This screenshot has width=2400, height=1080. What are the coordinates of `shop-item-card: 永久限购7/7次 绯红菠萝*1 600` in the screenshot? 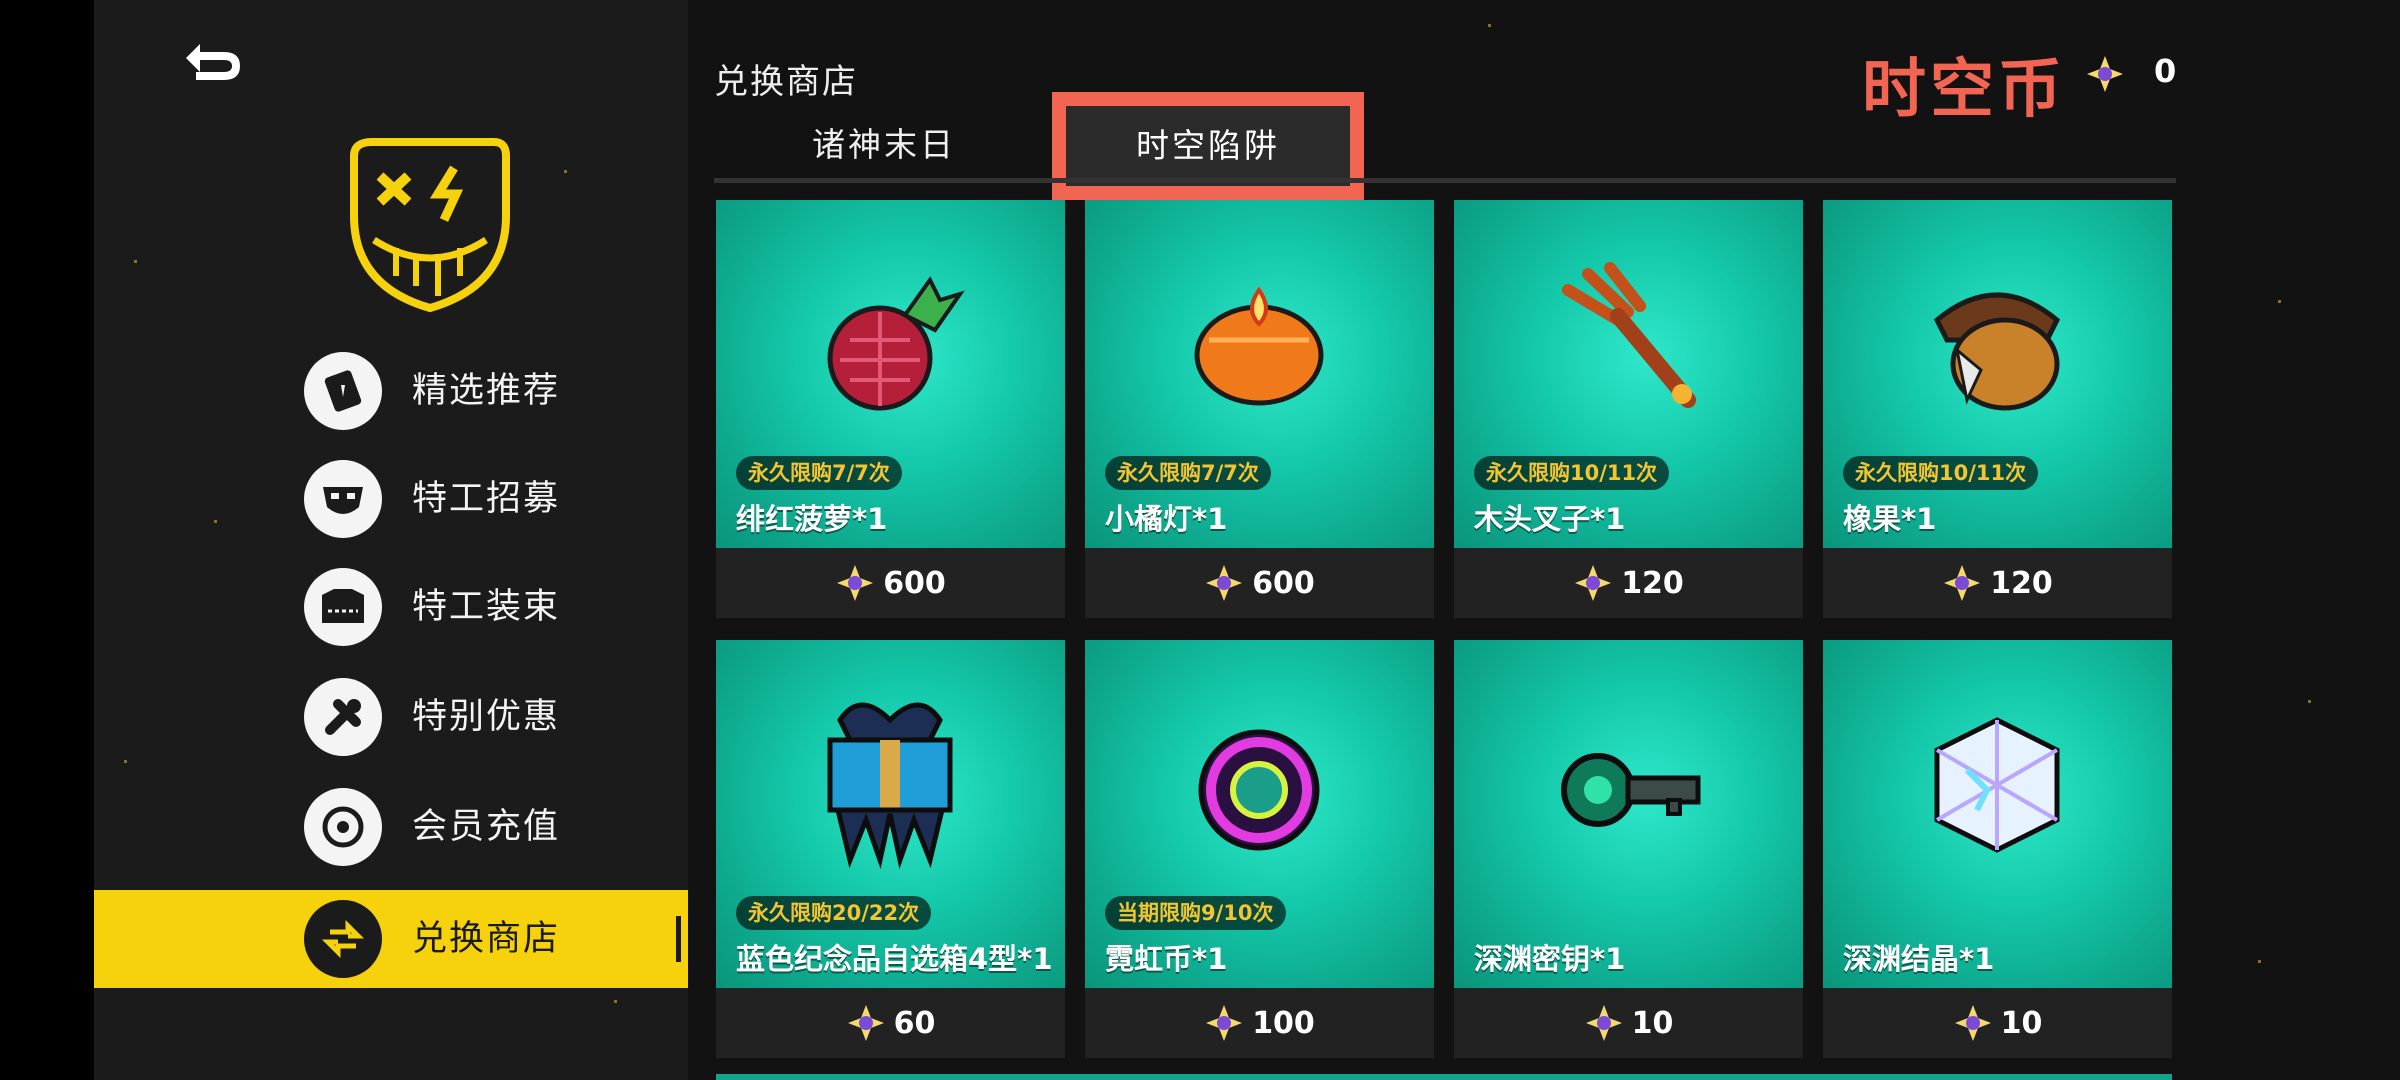 It's located at (890, 409).